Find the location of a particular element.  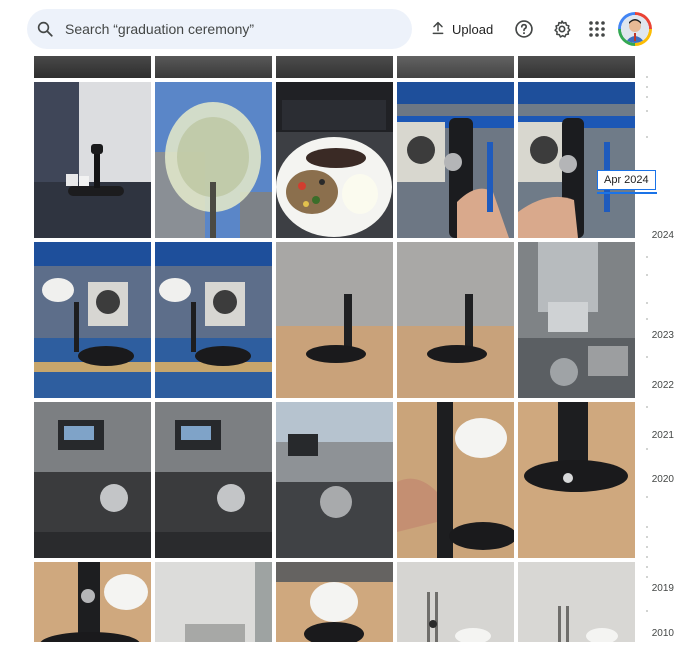

timeline-year-label: 2024 is located at coordinates (662, 235).